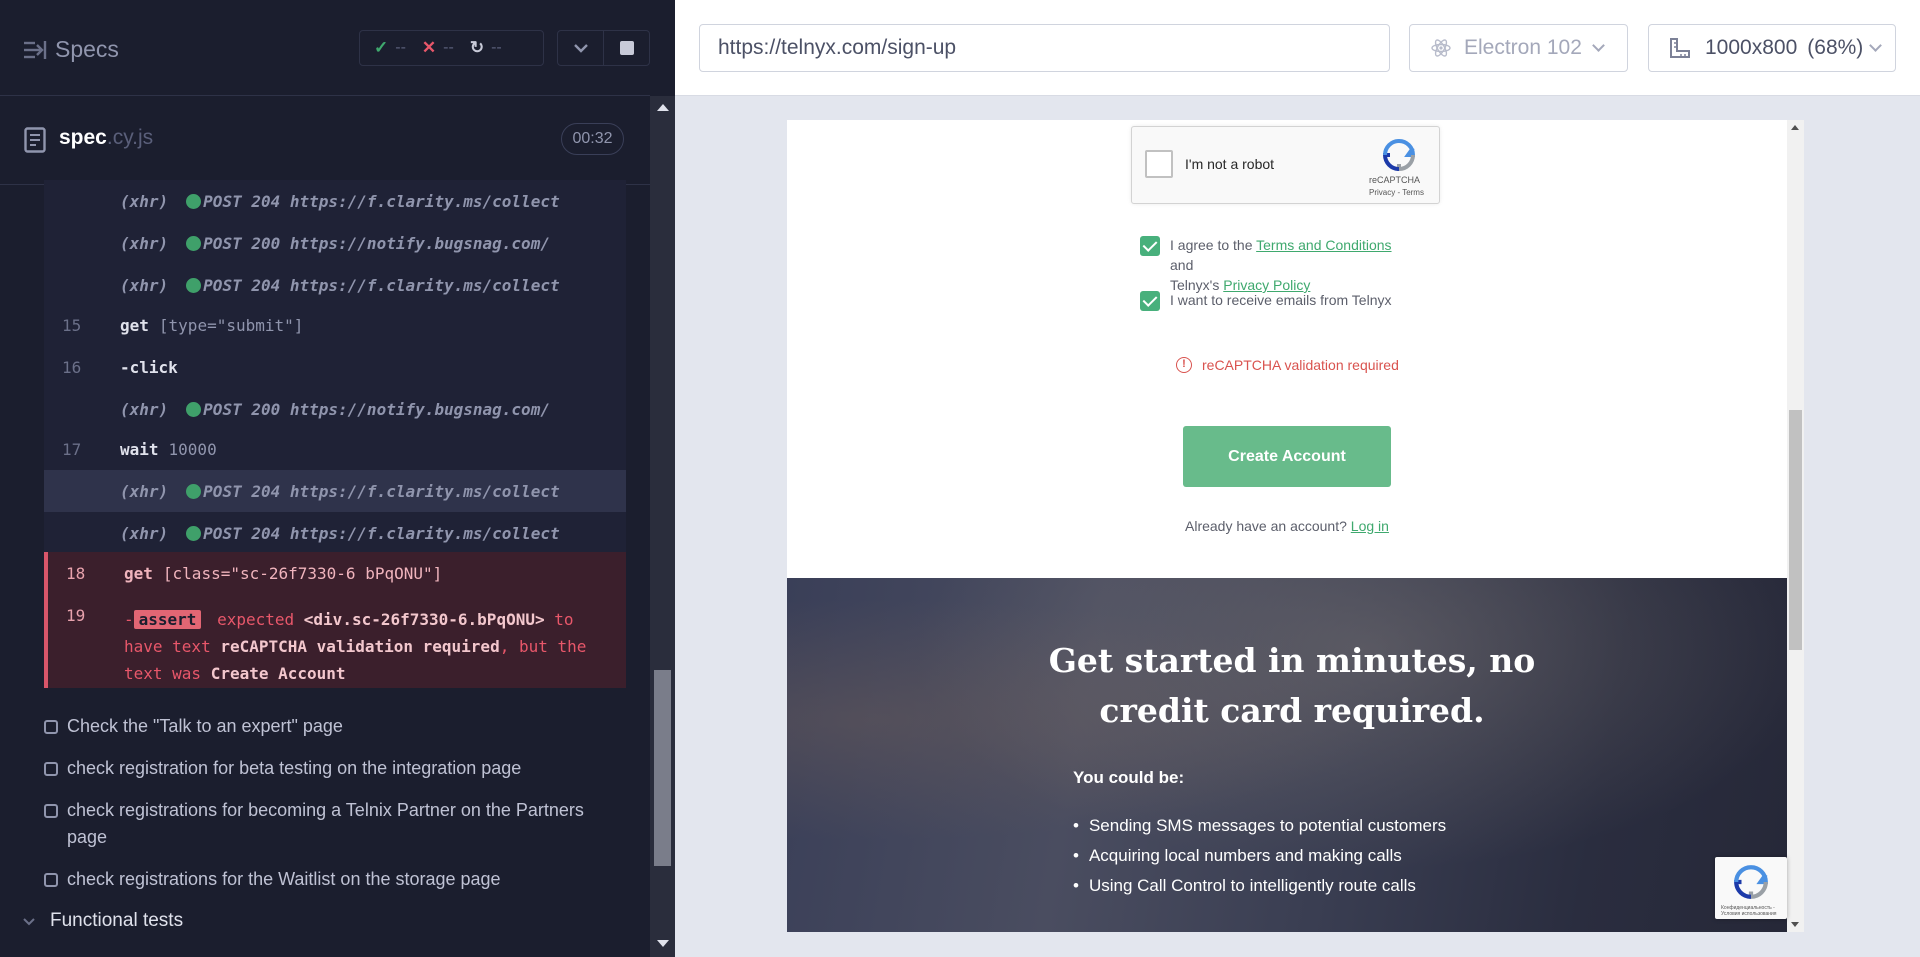 This screenshot has height=957, width=1920. Describe the element at coordinates (1150, 246) in the screenshot. I see `terms-checkbox` at that location.